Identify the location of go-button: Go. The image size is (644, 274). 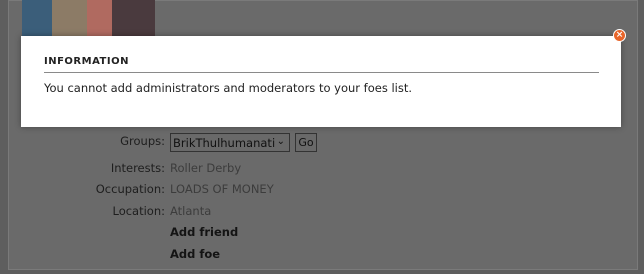
(306, 142).